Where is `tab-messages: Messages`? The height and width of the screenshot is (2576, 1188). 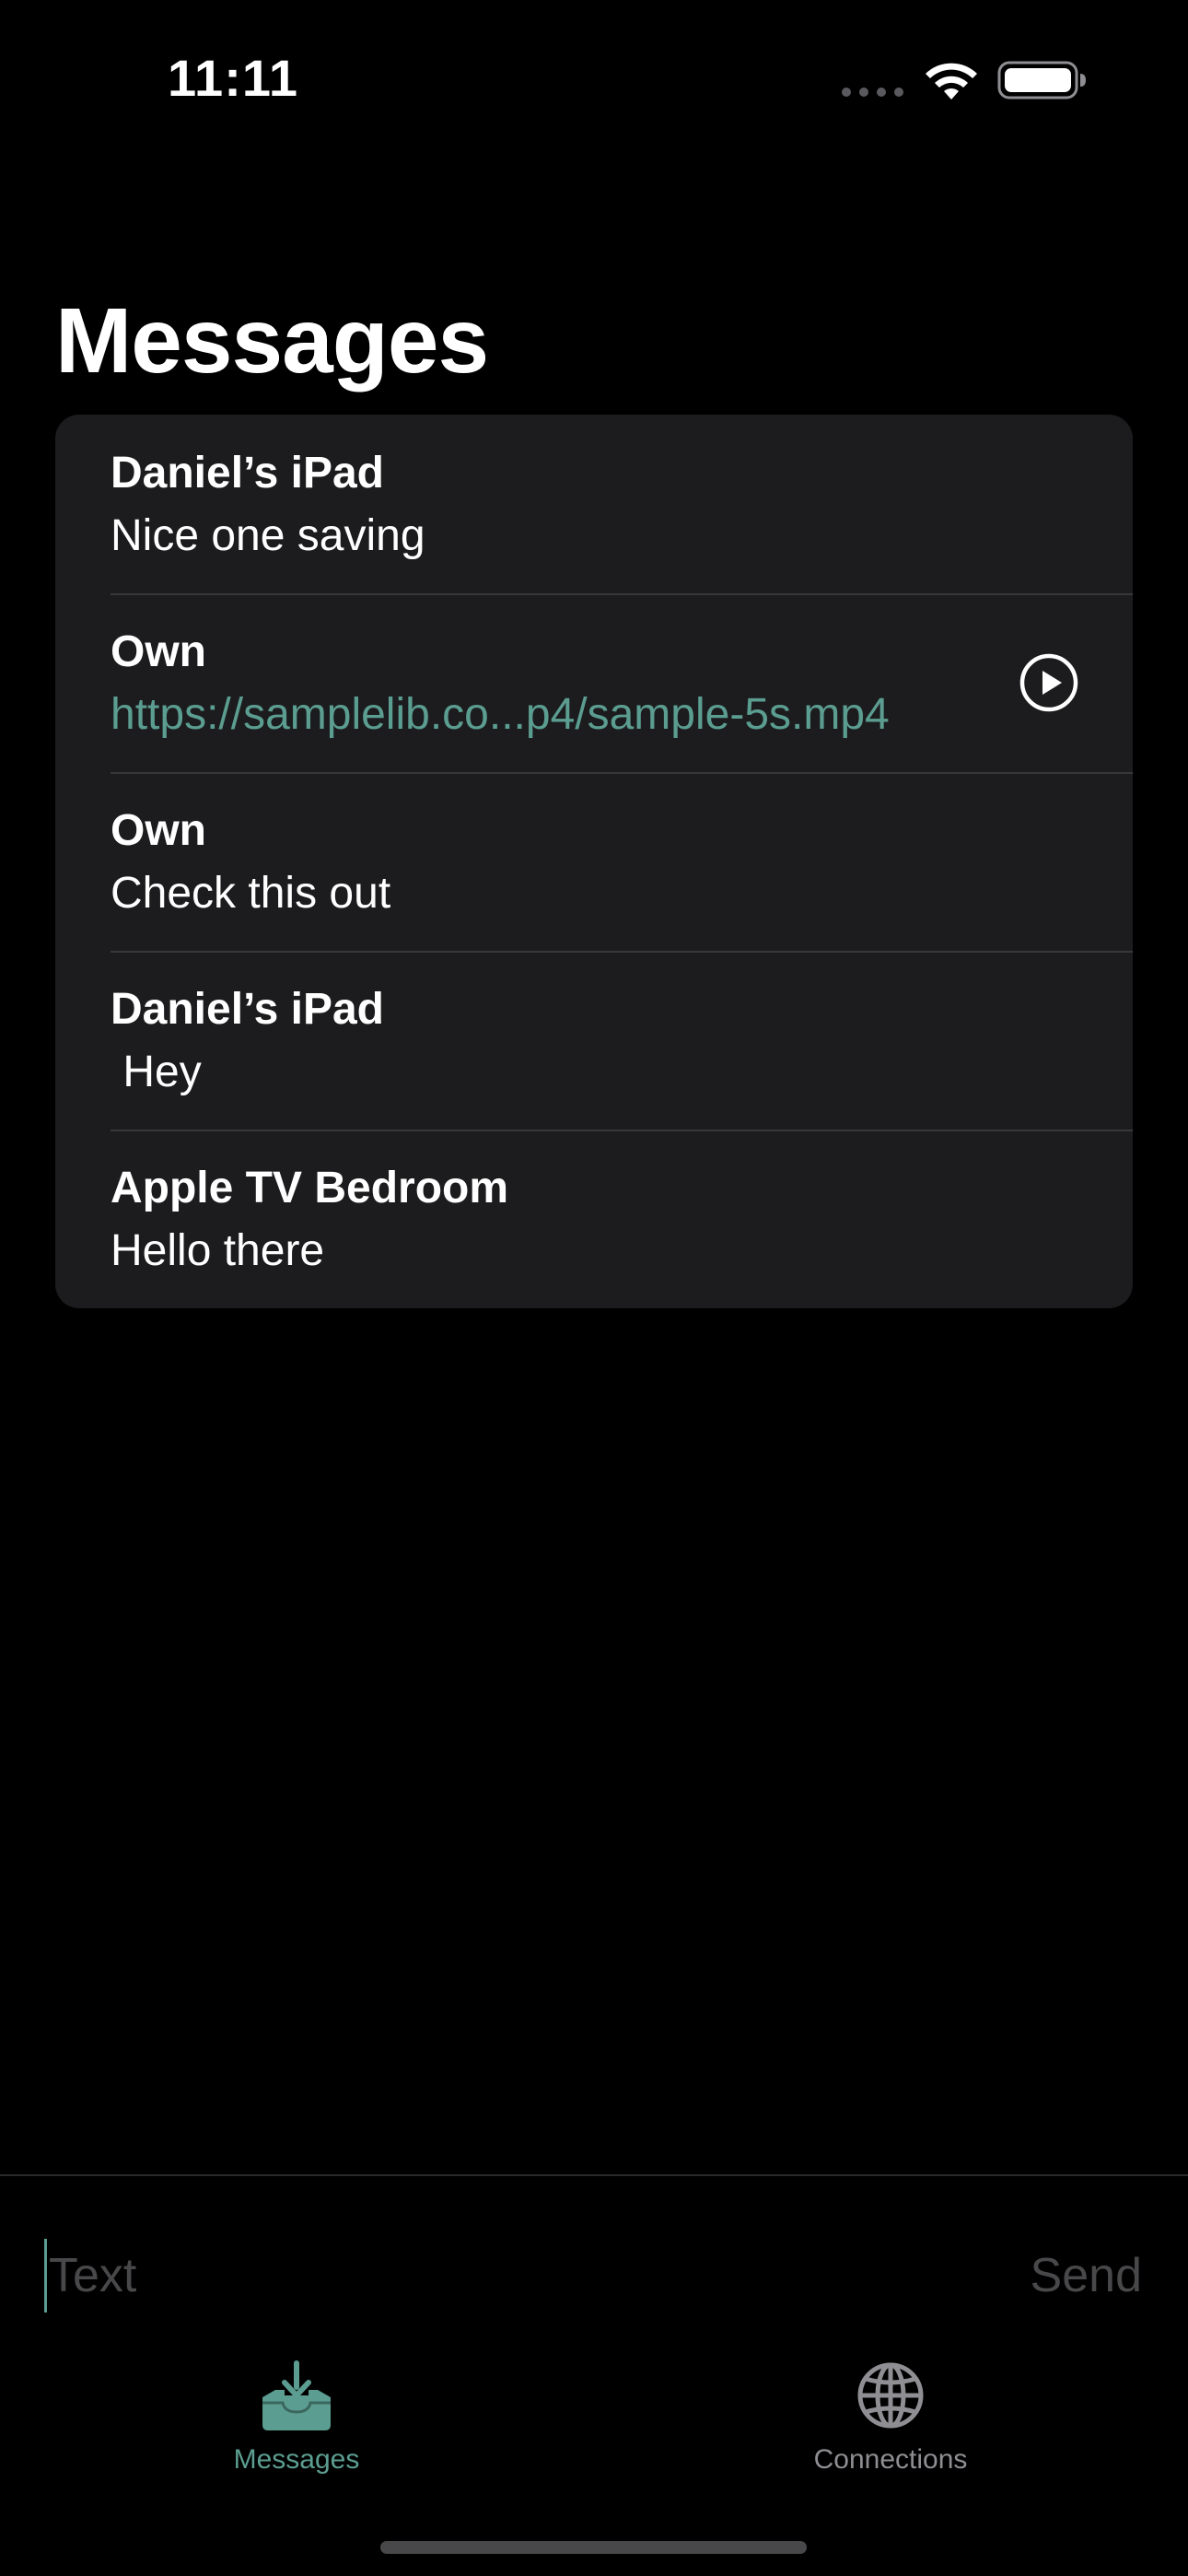
tab-messages: Messages is located at coordinates (296, 2423).